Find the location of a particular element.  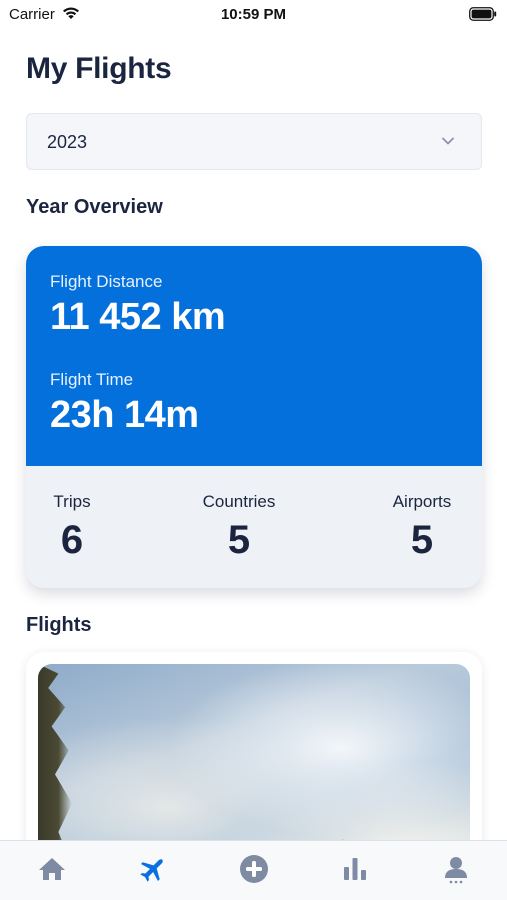

status-time: 10:59 PM is located at coordinates (253, 14).